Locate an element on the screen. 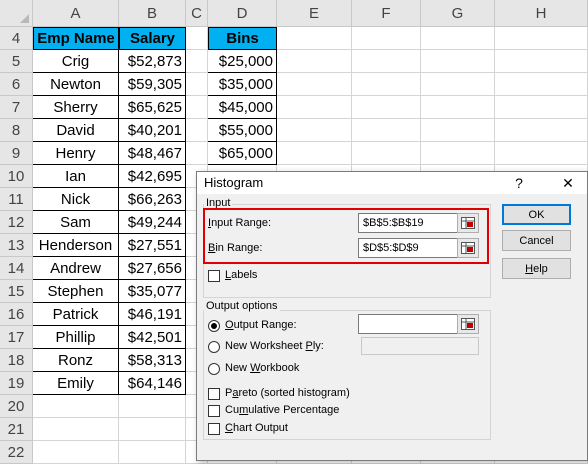 This screenshot has width=588, height=464. employee-name-cell: Stephen is located at coordinates (76, 291).